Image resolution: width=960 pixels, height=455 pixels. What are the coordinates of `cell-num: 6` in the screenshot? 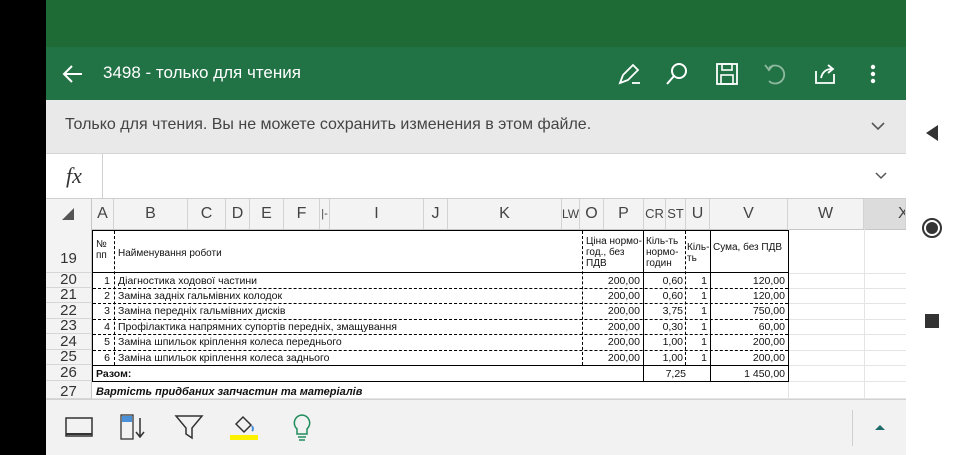 It's located at (103, 358).